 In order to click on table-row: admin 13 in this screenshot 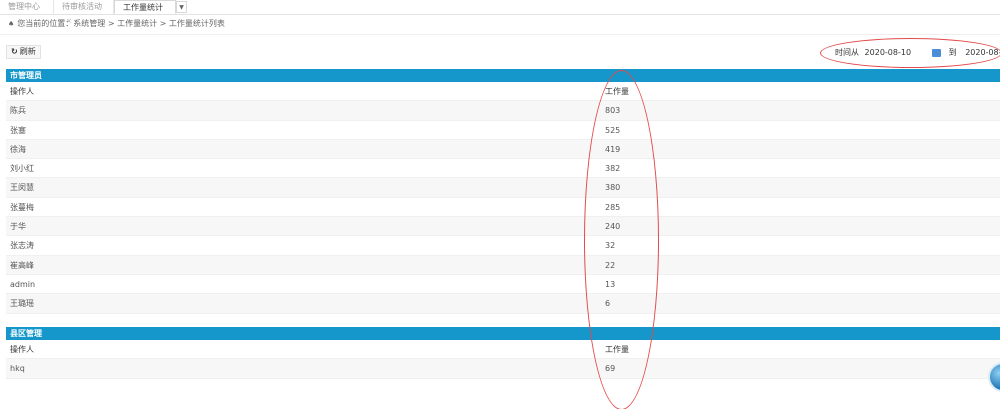, I will do `click(503, 285)`.